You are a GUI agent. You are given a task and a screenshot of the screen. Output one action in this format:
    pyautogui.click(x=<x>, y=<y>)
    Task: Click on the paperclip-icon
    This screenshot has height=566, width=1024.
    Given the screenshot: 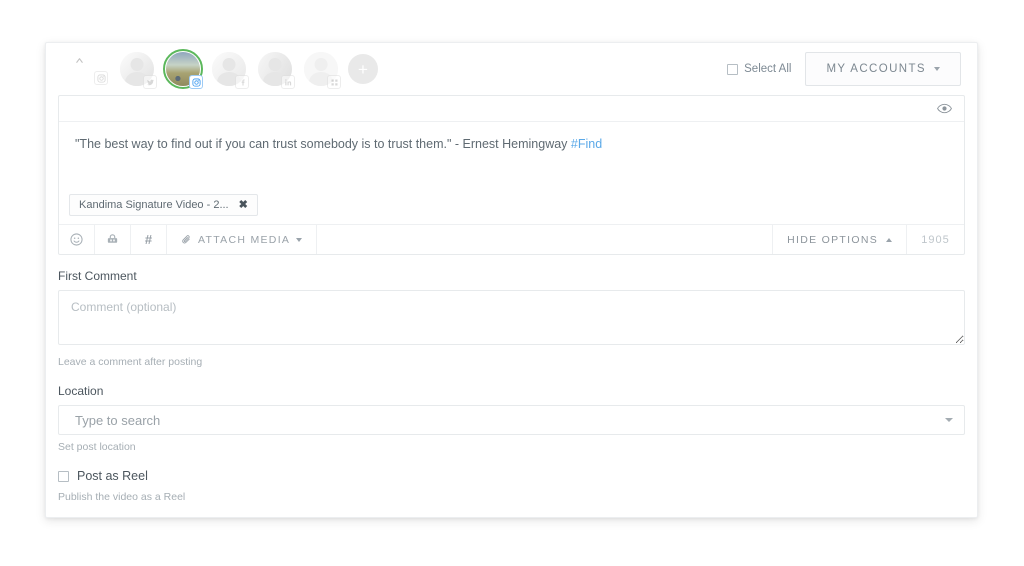 What is the action you would take?
    pyautogui.click(x=186, y=239)
    